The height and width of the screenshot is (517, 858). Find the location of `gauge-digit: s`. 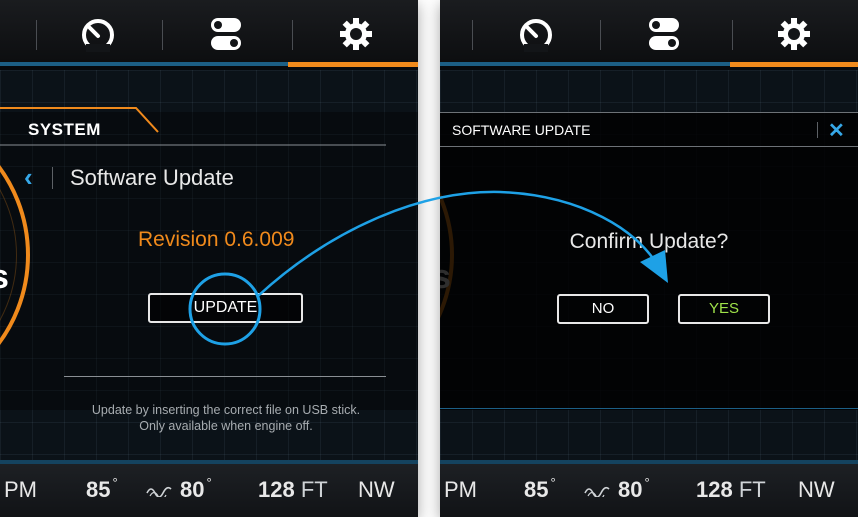

gauge-digit: s is located at coordinates (4, 277).